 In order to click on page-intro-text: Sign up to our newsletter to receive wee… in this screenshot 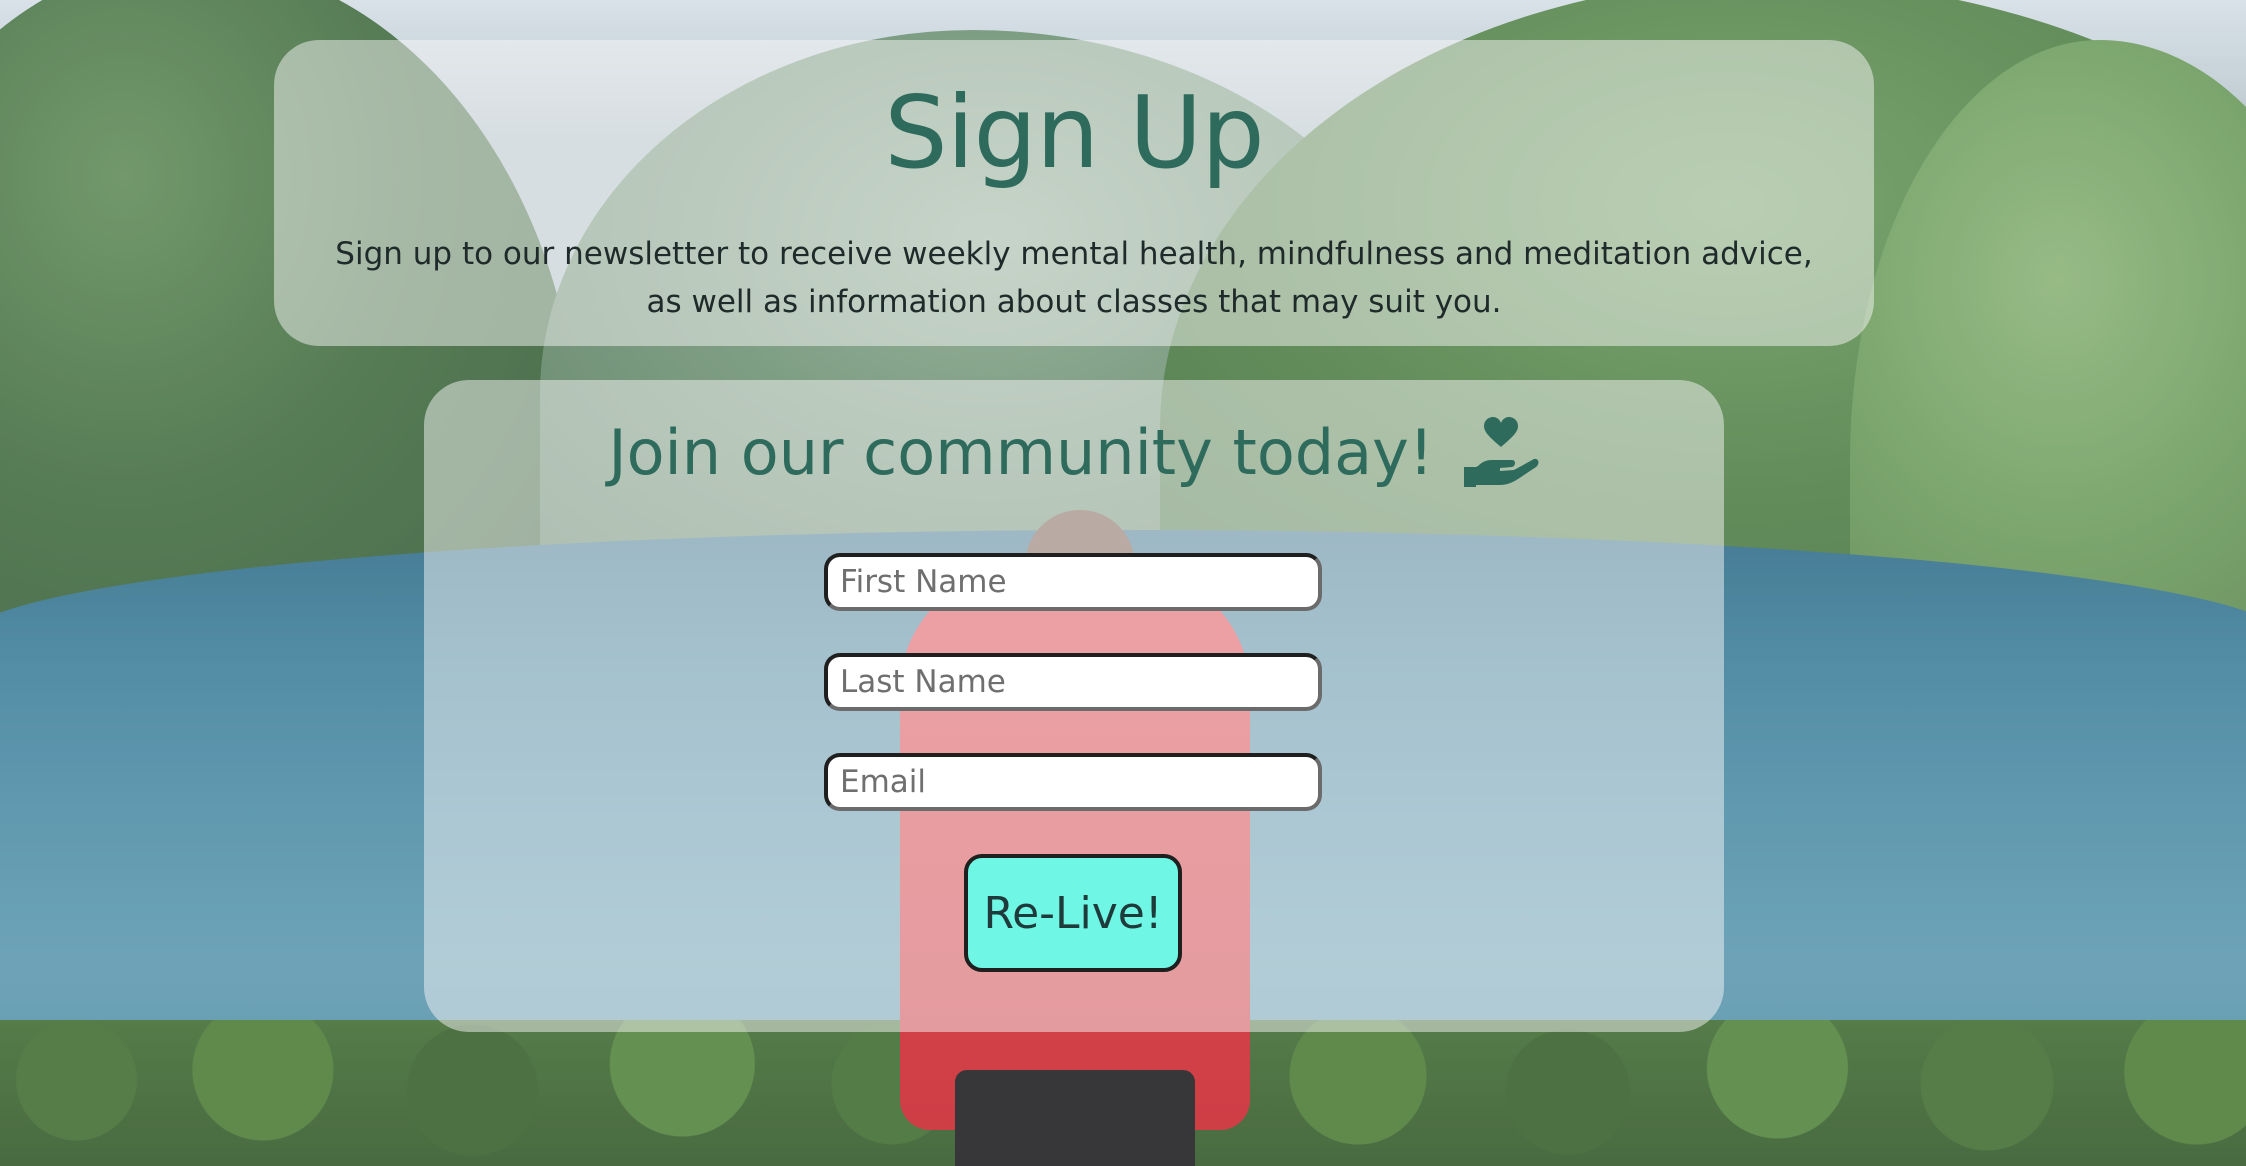, I will do `click(1074, 278)`.